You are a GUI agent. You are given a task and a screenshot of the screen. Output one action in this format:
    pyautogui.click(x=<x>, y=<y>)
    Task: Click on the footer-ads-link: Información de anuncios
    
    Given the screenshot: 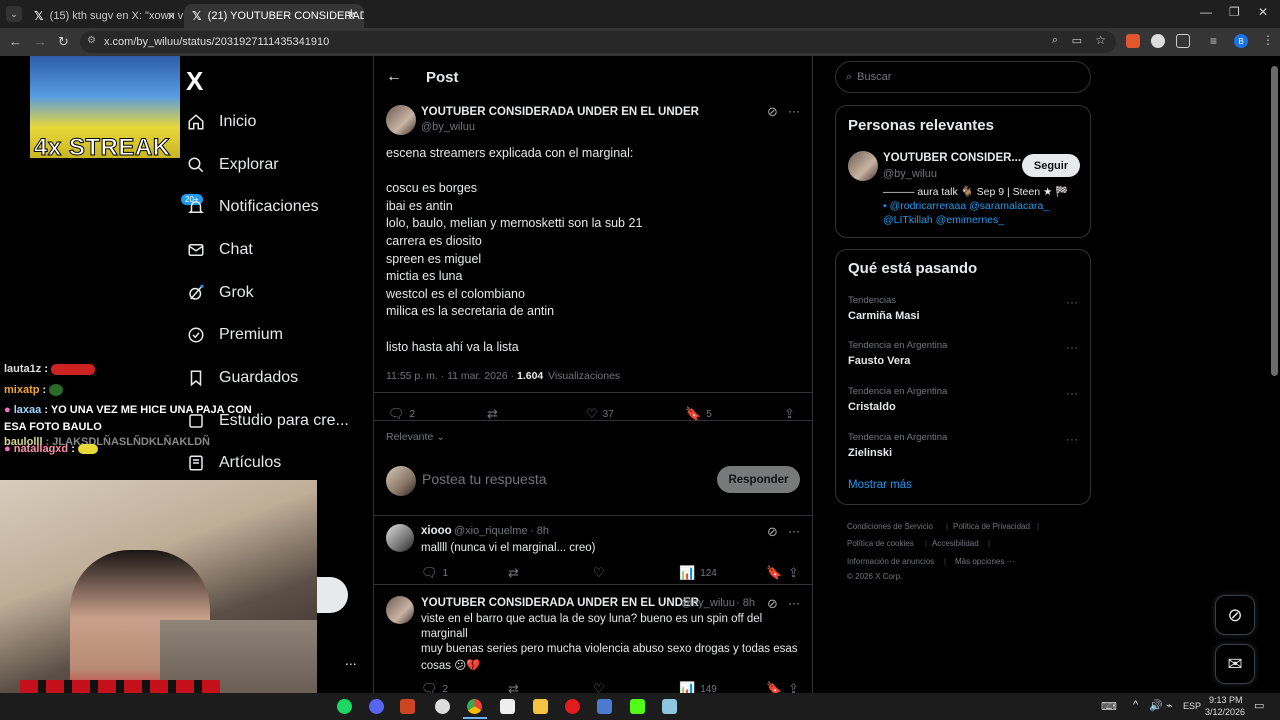 What is the action you would take?
    pyautogui.click(x=890, y=561)
    